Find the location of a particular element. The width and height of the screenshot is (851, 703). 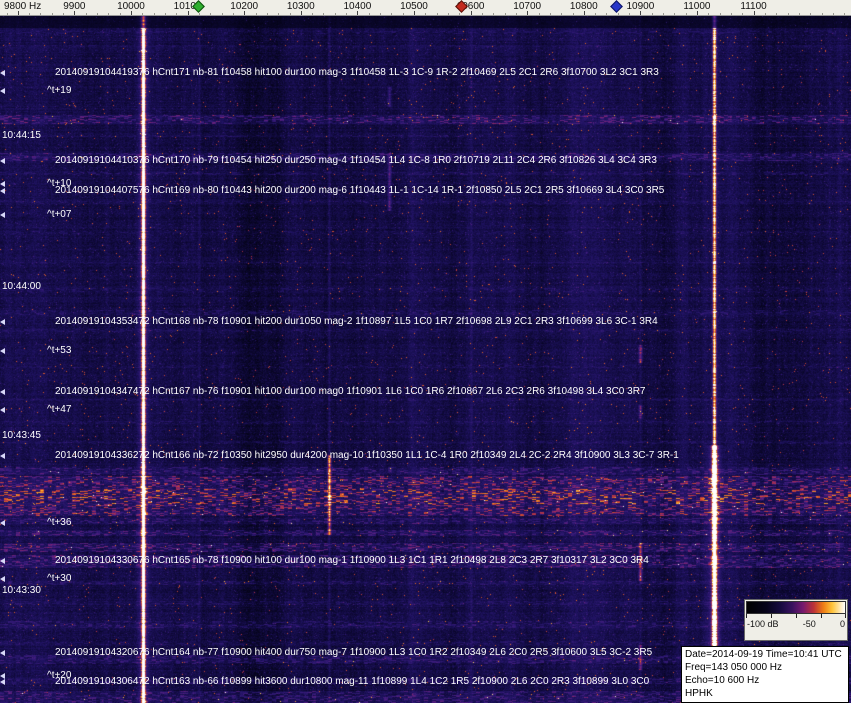

legend-max-label: 0 is located at coordinates (842, 624).